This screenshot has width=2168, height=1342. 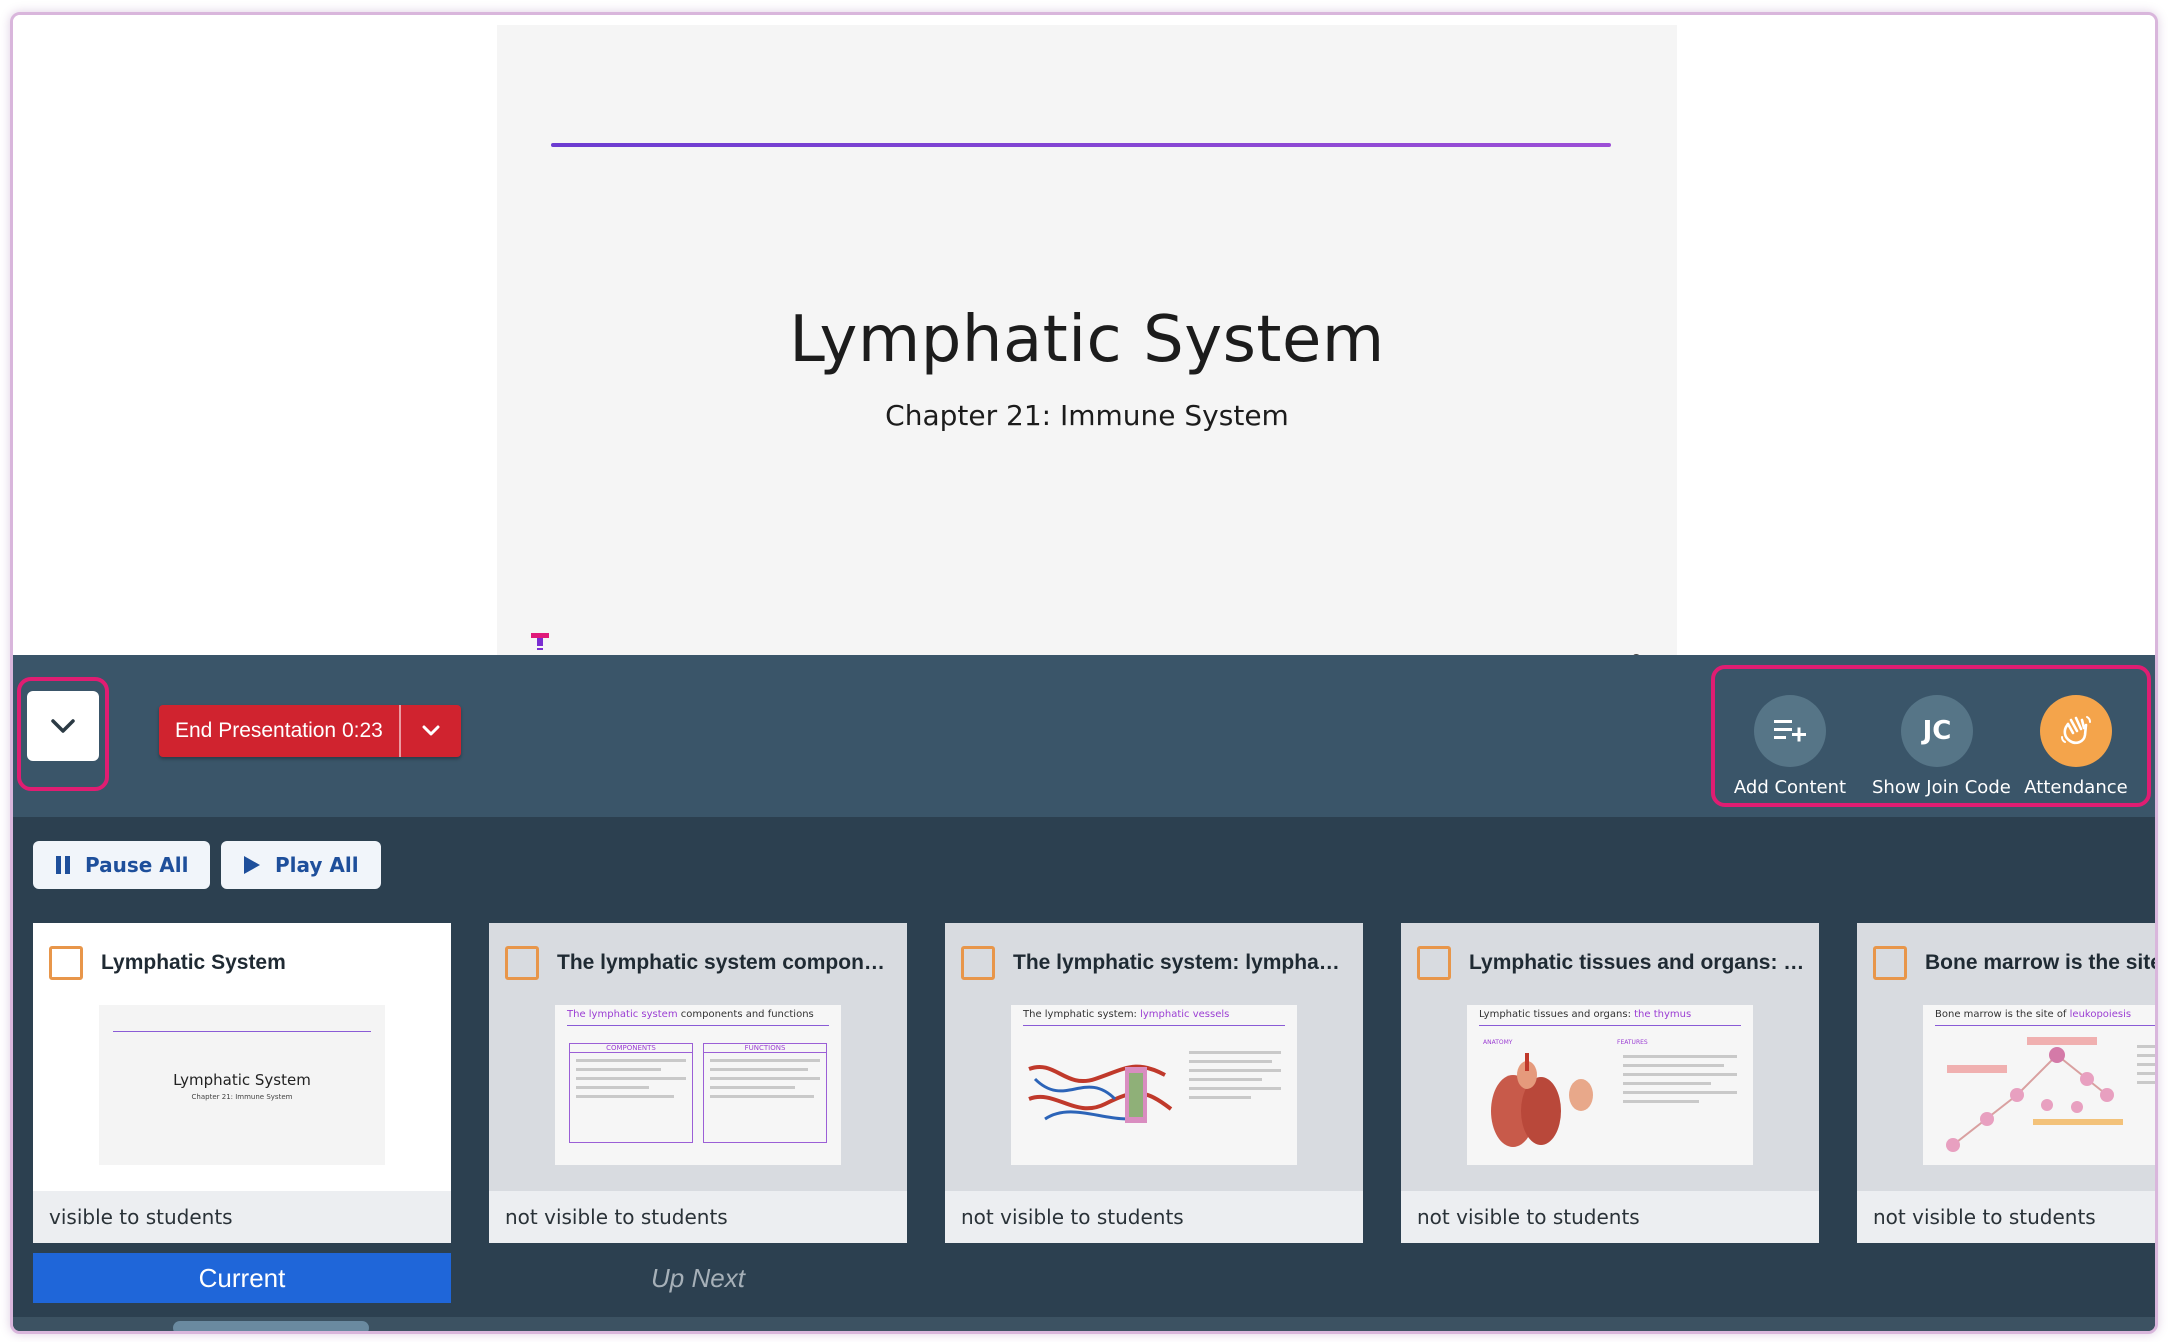 I want to click on slide-subtitle: Chapter 21: Immune System, so click(x=1087, y=415).